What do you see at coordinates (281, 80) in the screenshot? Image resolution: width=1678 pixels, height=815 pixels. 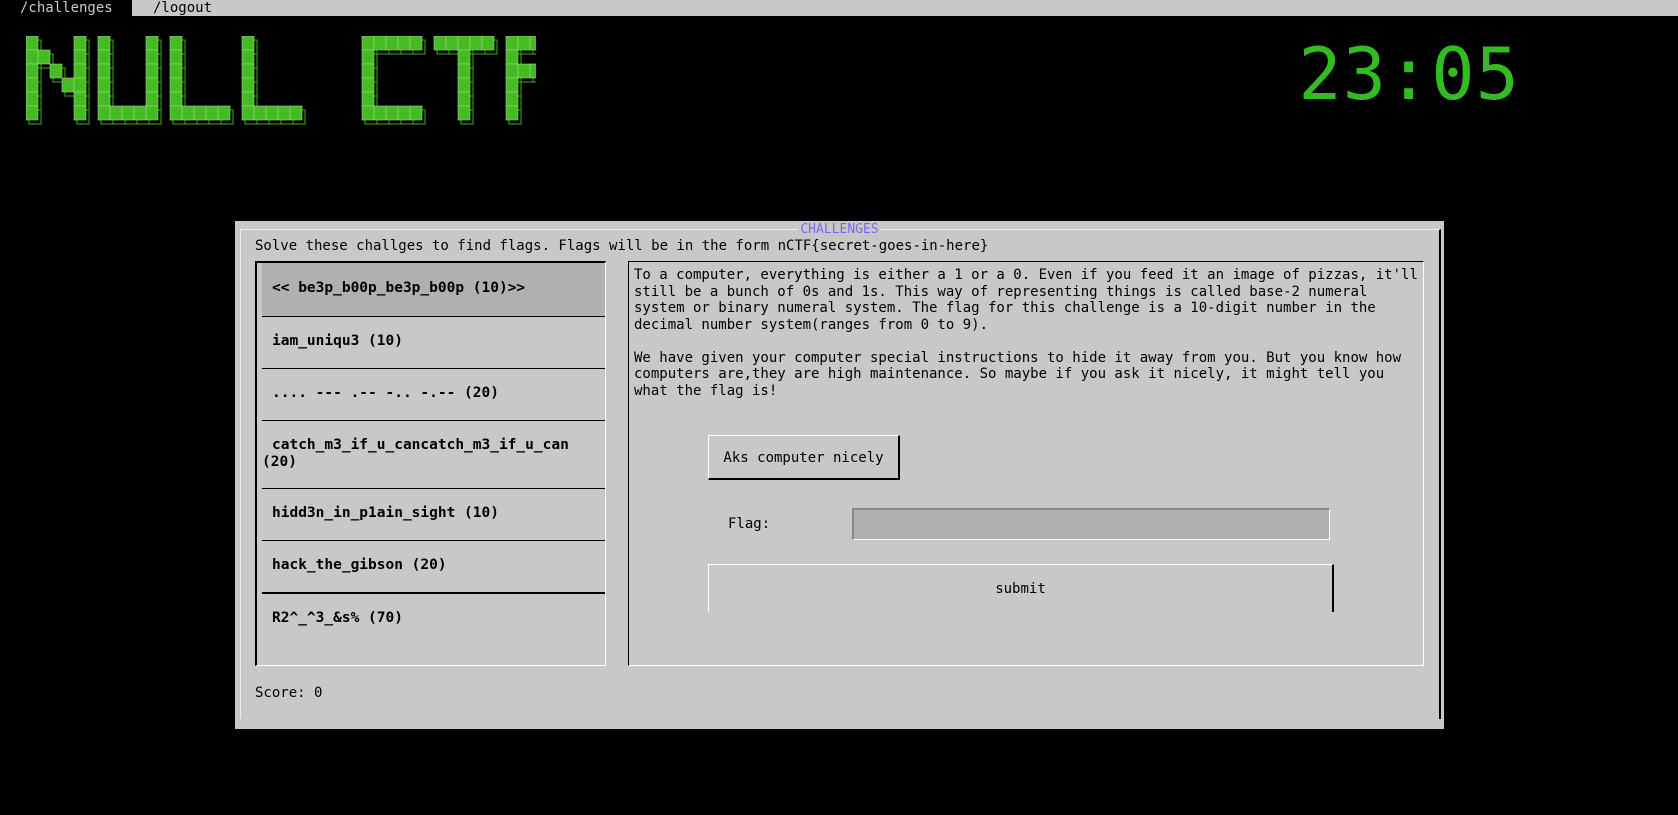 I see `null-ctf-logo` at bounding box center [281, 80].